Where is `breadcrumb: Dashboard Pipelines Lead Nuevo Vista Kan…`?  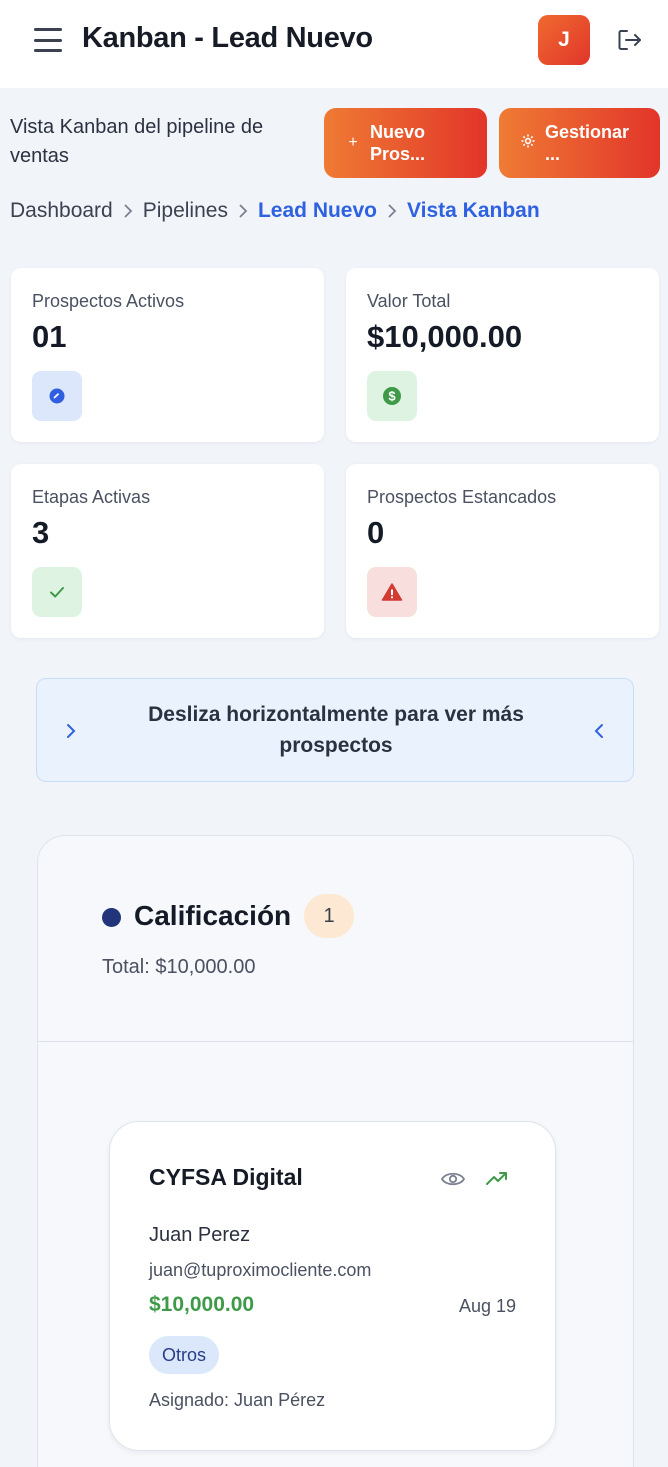 breadcrumb: Dashboard Pipelines Lead Nuevo Vista Kan… is located at coordinates (275, 211).